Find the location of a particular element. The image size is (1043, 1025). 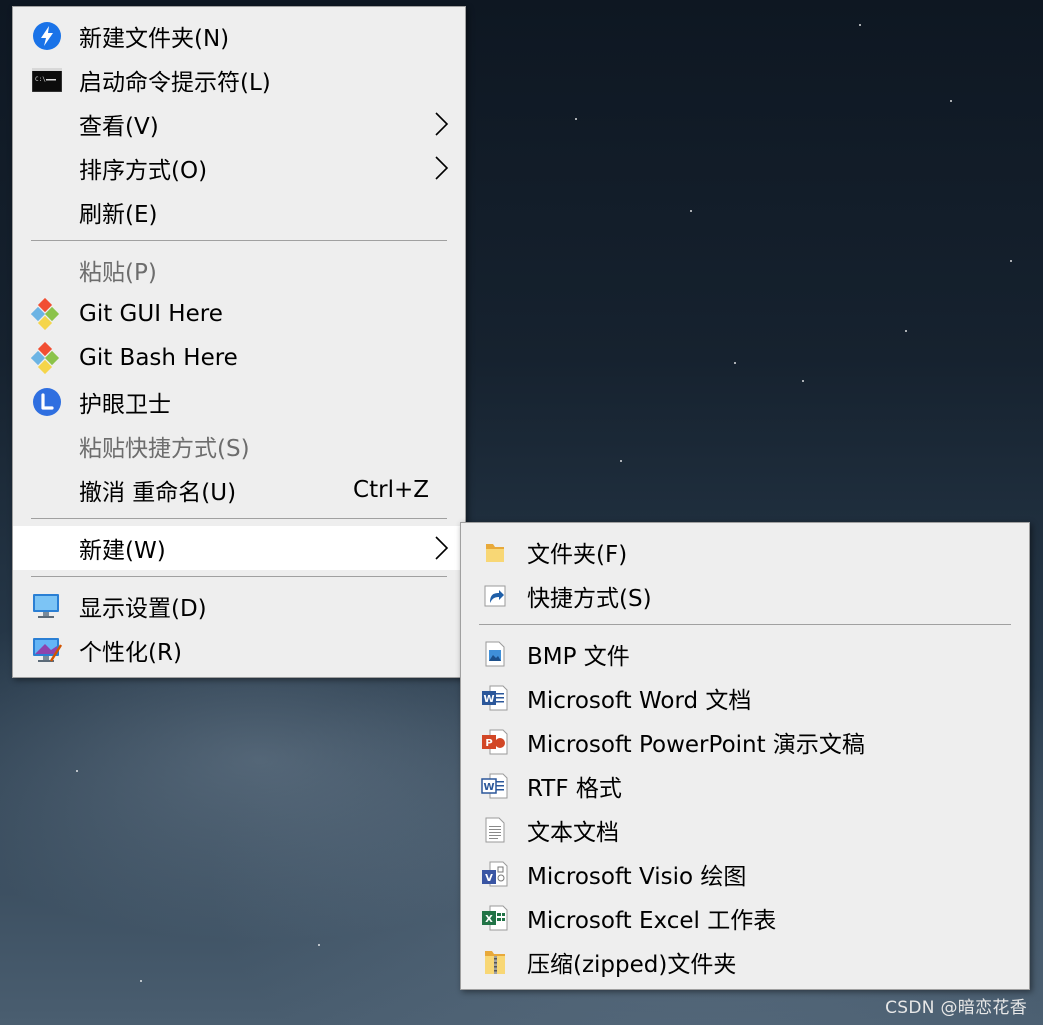

menu-item-label: Microsoft PowerPoint 演示文稿 is located at coordinates (696, 745).